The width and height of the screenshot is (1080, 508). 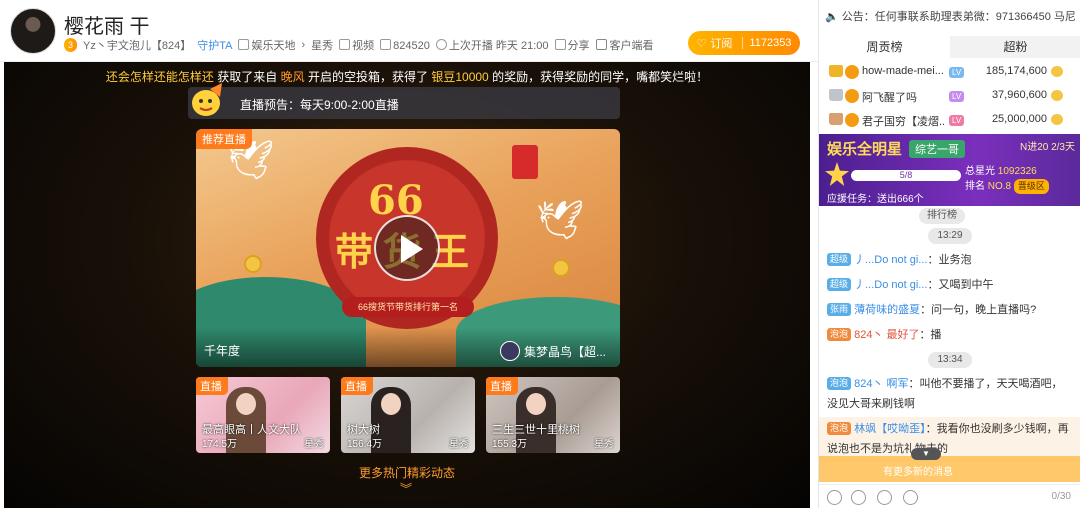 I want to click on share-icon, so click(x=560, y=44).